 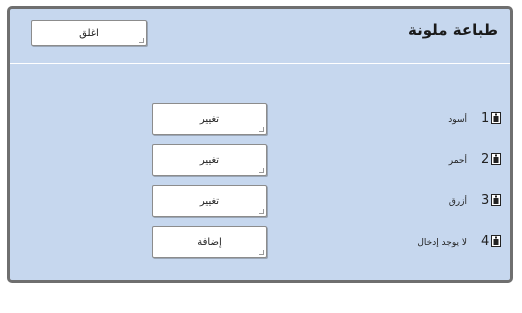 I want to click on close-button: اغلق, so click(x=89, y=33).